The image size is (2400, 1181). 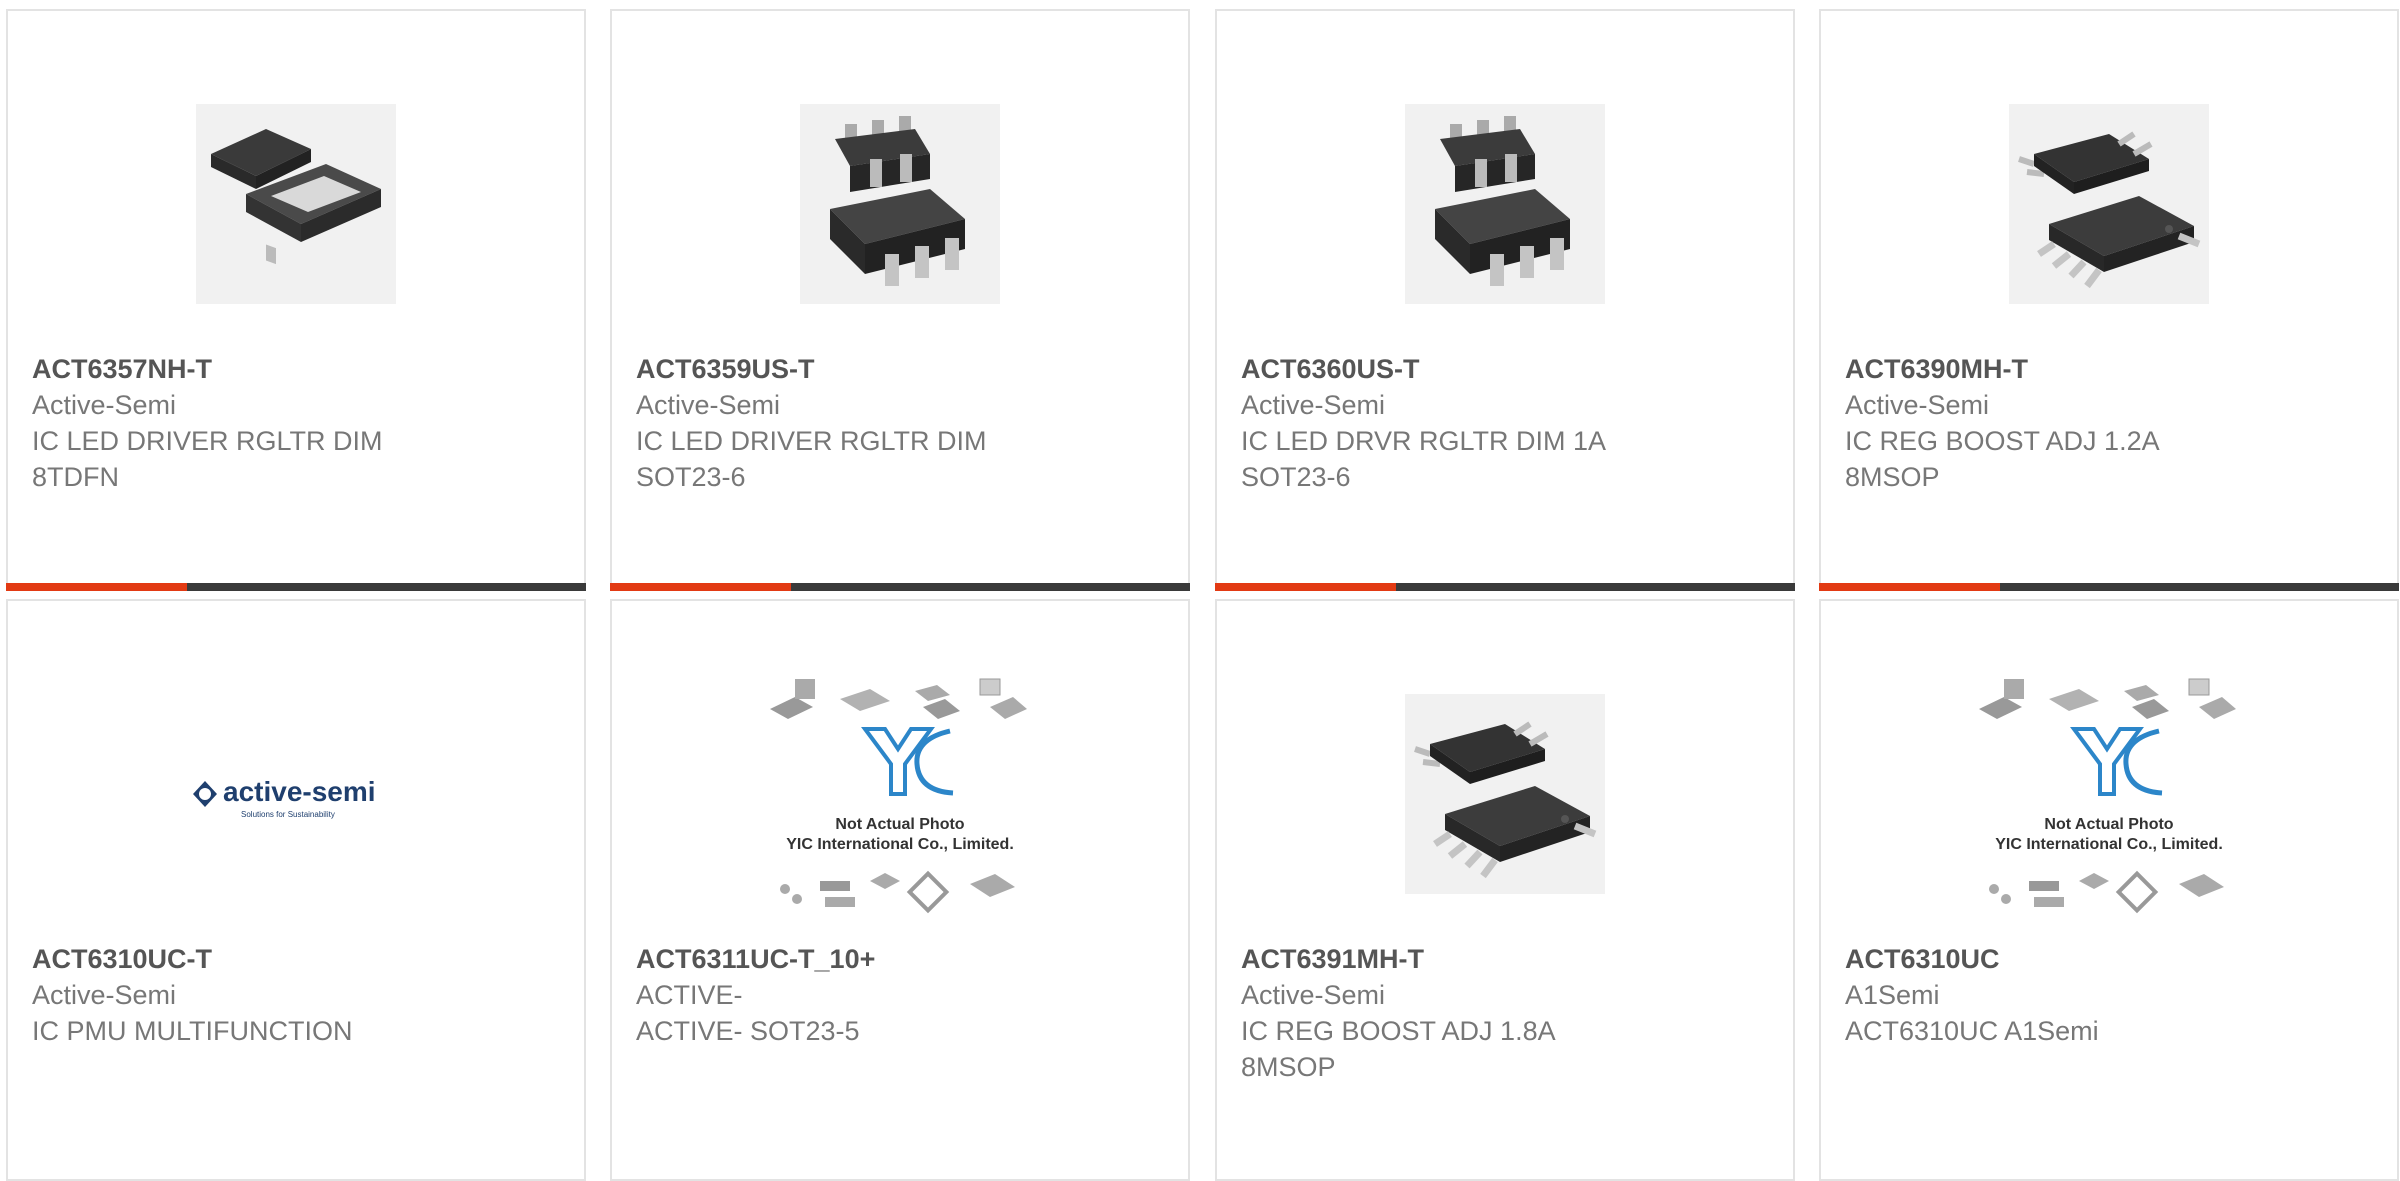 What do you see at coordinates (2109, 959) in the screenshot?
I see `part-number: ACT6310UC` at bounding box center [2109, 959].